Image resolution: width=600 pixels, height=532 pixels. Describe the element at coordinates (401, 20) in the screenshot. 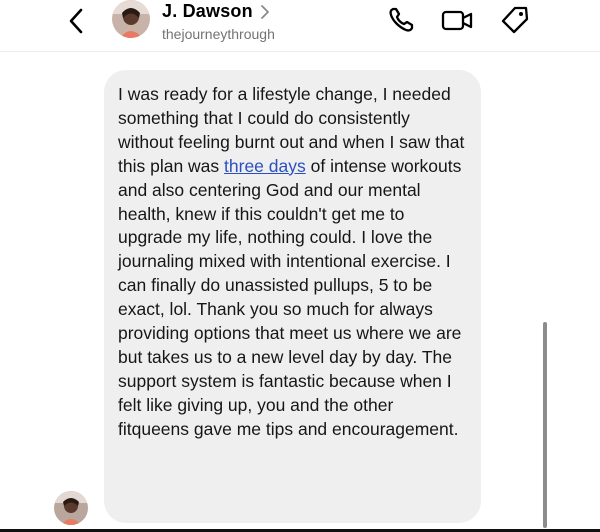

I see `phone-icon` at that location.